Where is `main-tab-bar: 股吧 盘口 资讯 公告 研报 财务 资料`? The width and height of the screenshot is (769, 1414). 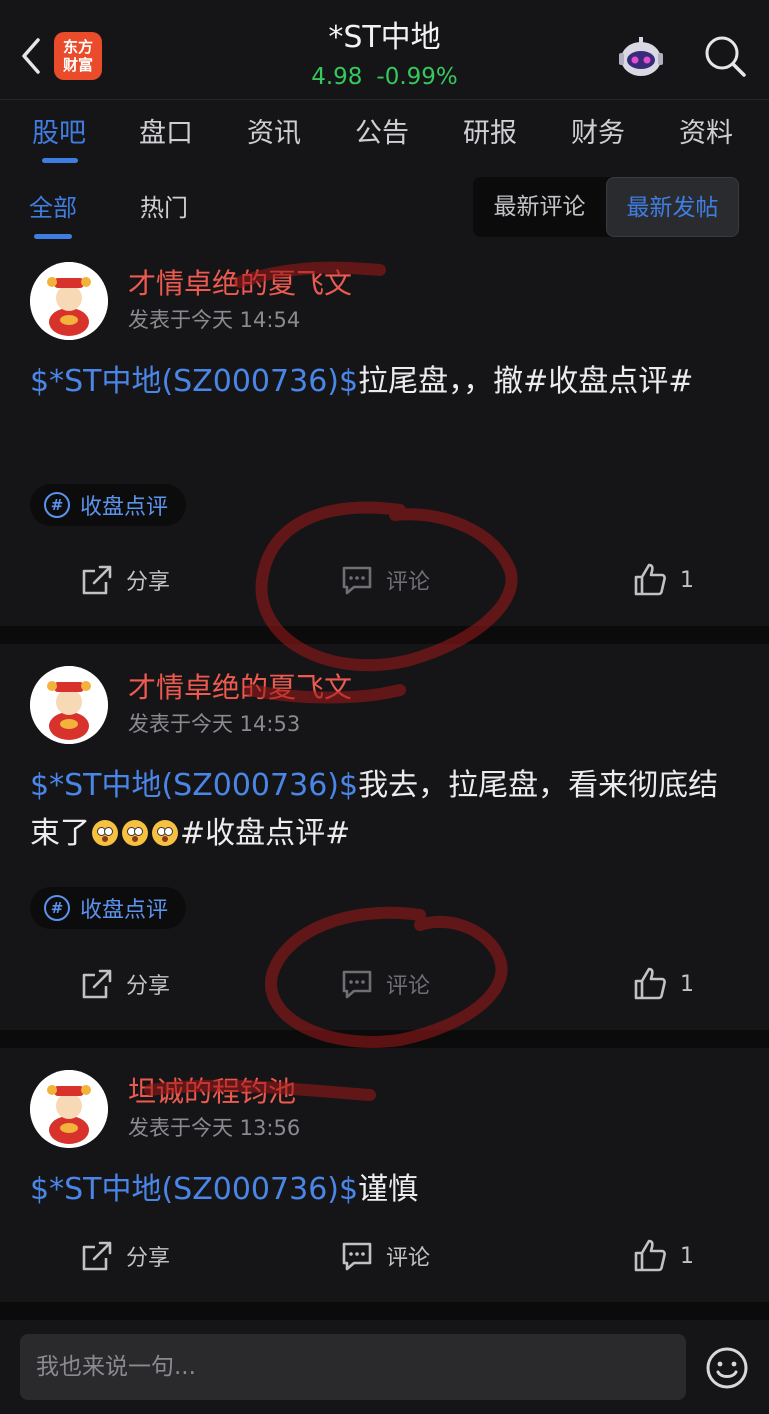
main-tab-bar: 股吧 盘口 资讯 公告 研报 财务 资料 is located at coordinates (384, 135).